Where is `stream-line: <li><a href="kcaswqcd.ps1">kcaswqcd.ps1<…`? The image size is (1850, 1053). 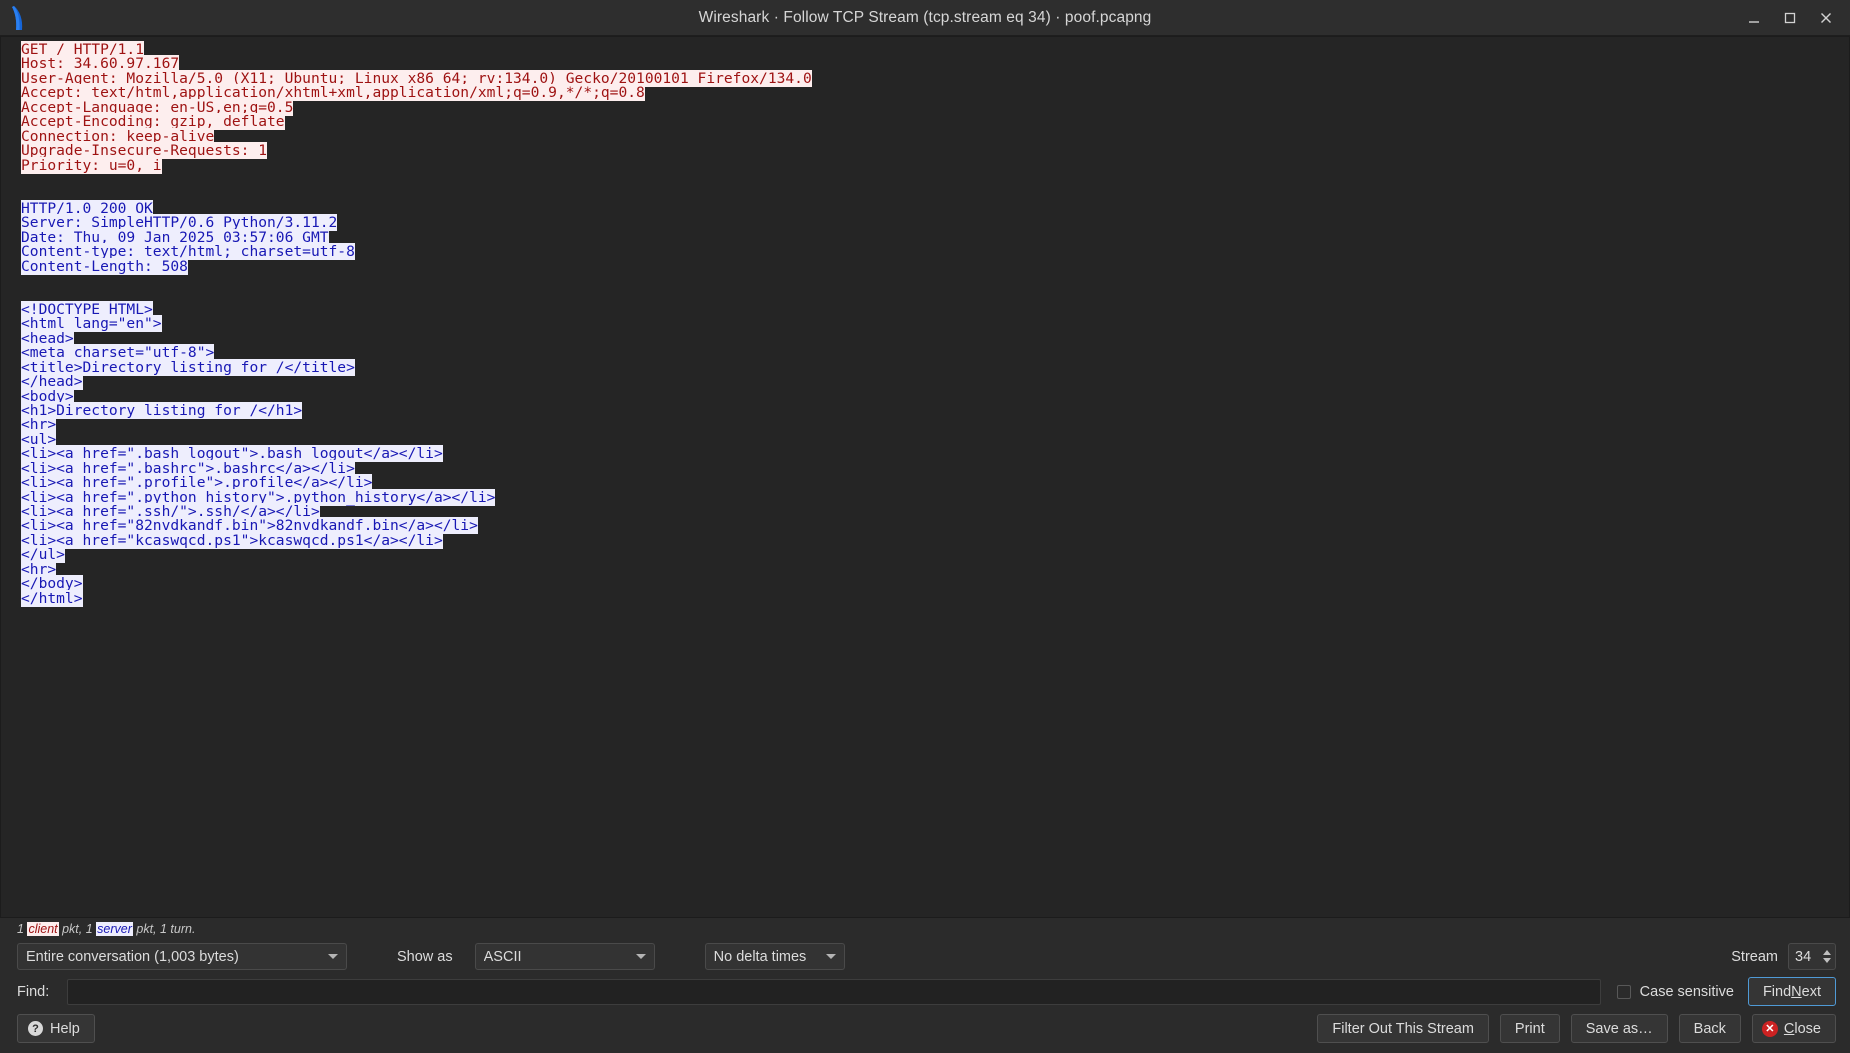
stream-line: <li><a href="kcaswqcd.ps1">kcaswqcd.ps1<… is located at coordinates (935, 540).